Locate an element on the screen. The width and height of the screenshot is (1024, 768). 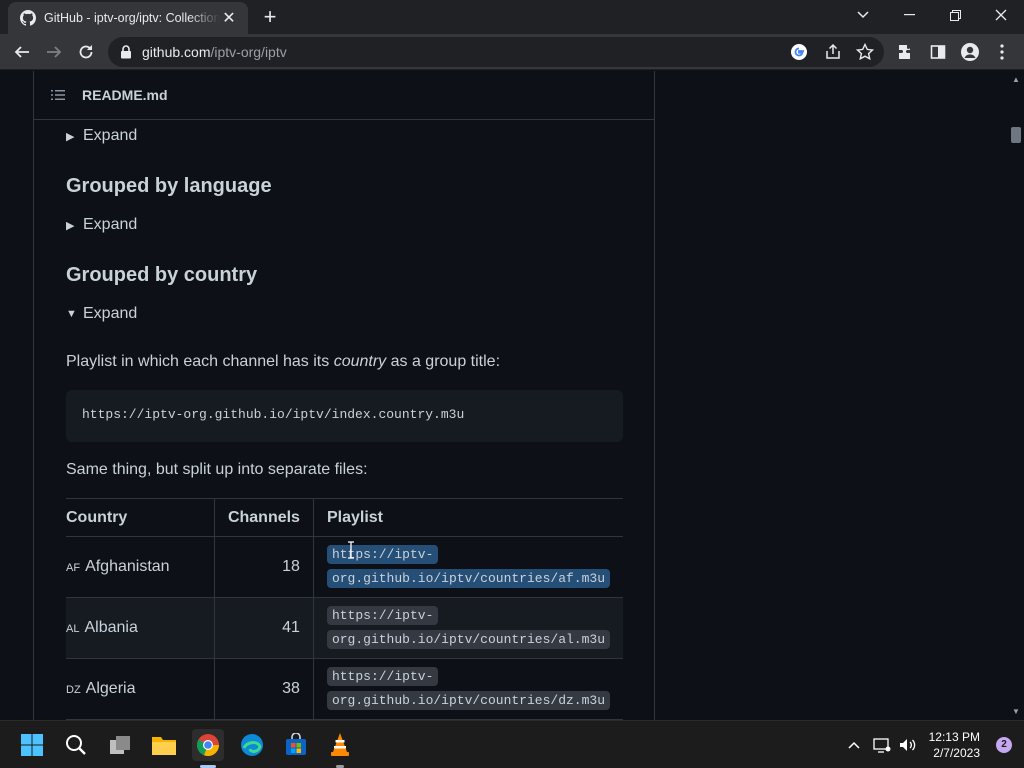
channels-count: 41 is located at coordinates (263, 628).